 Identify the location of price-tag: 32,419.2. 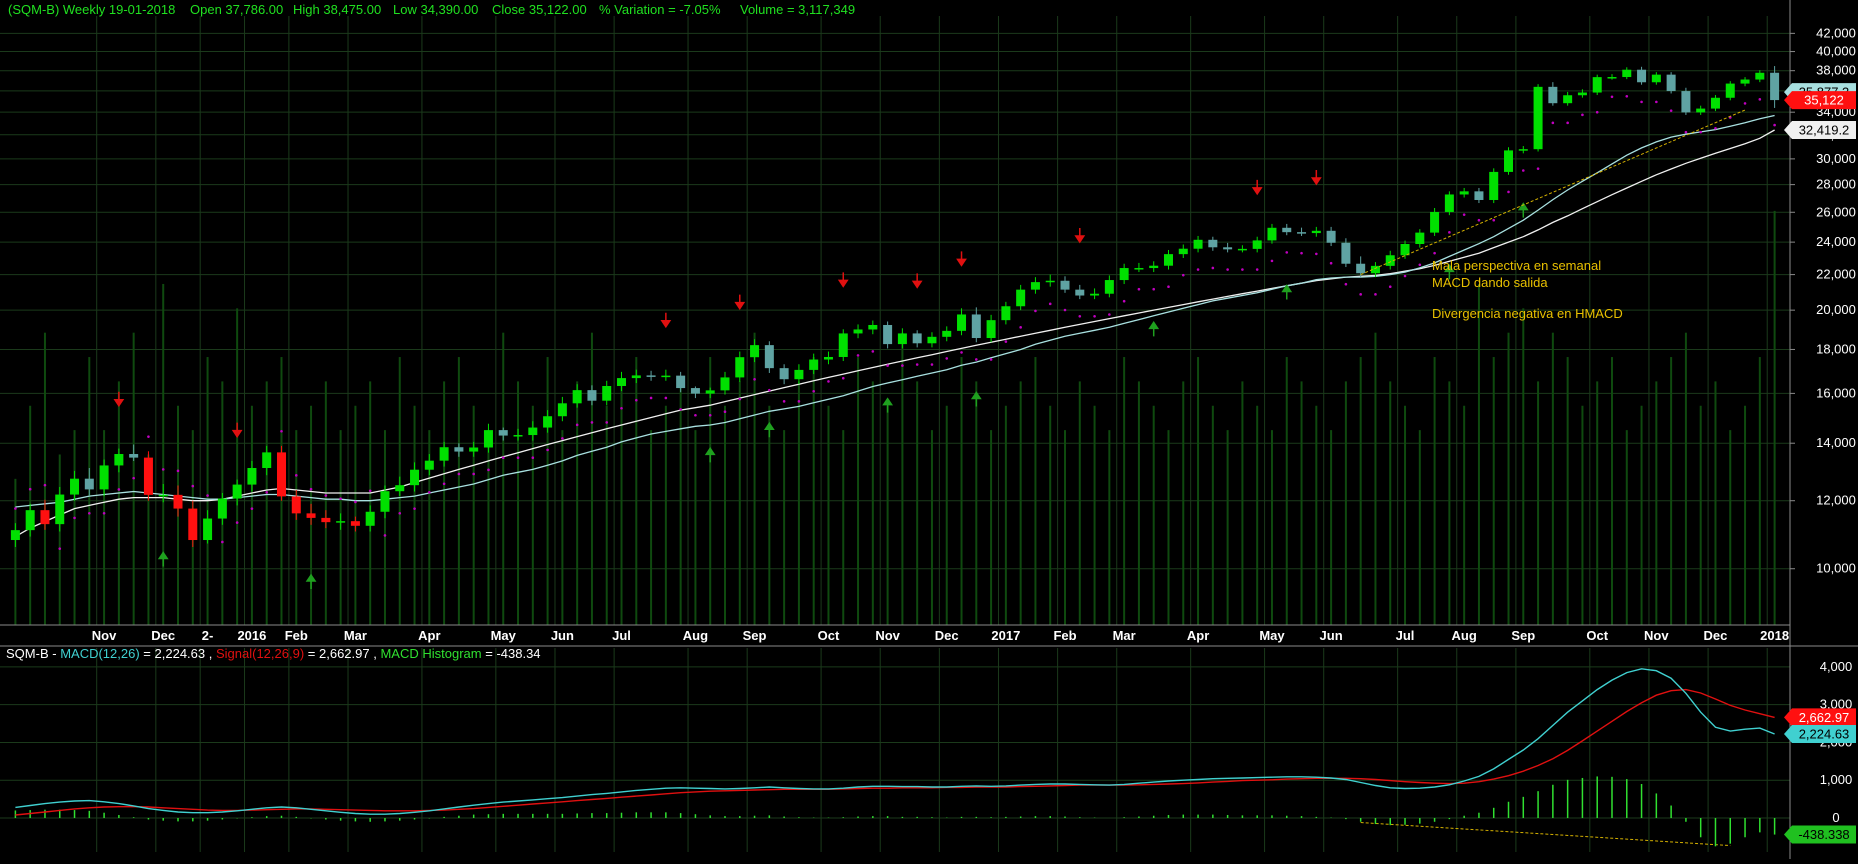
(1820, 129).